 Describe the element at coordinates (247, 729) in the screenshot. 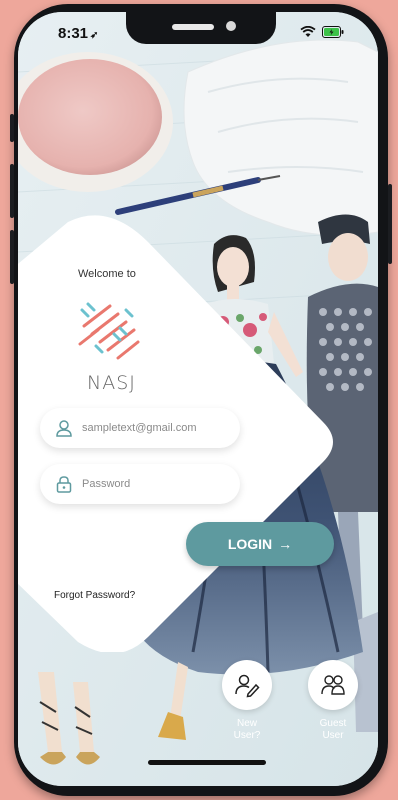

I see `new-user-label: New User?` at that location.